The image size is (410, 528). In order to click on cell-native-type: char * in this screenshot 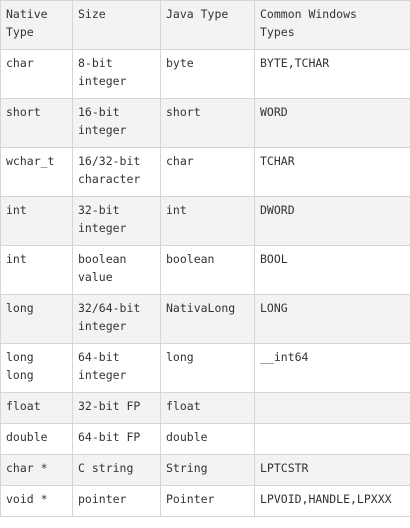, I will do `click(36, 470)`.